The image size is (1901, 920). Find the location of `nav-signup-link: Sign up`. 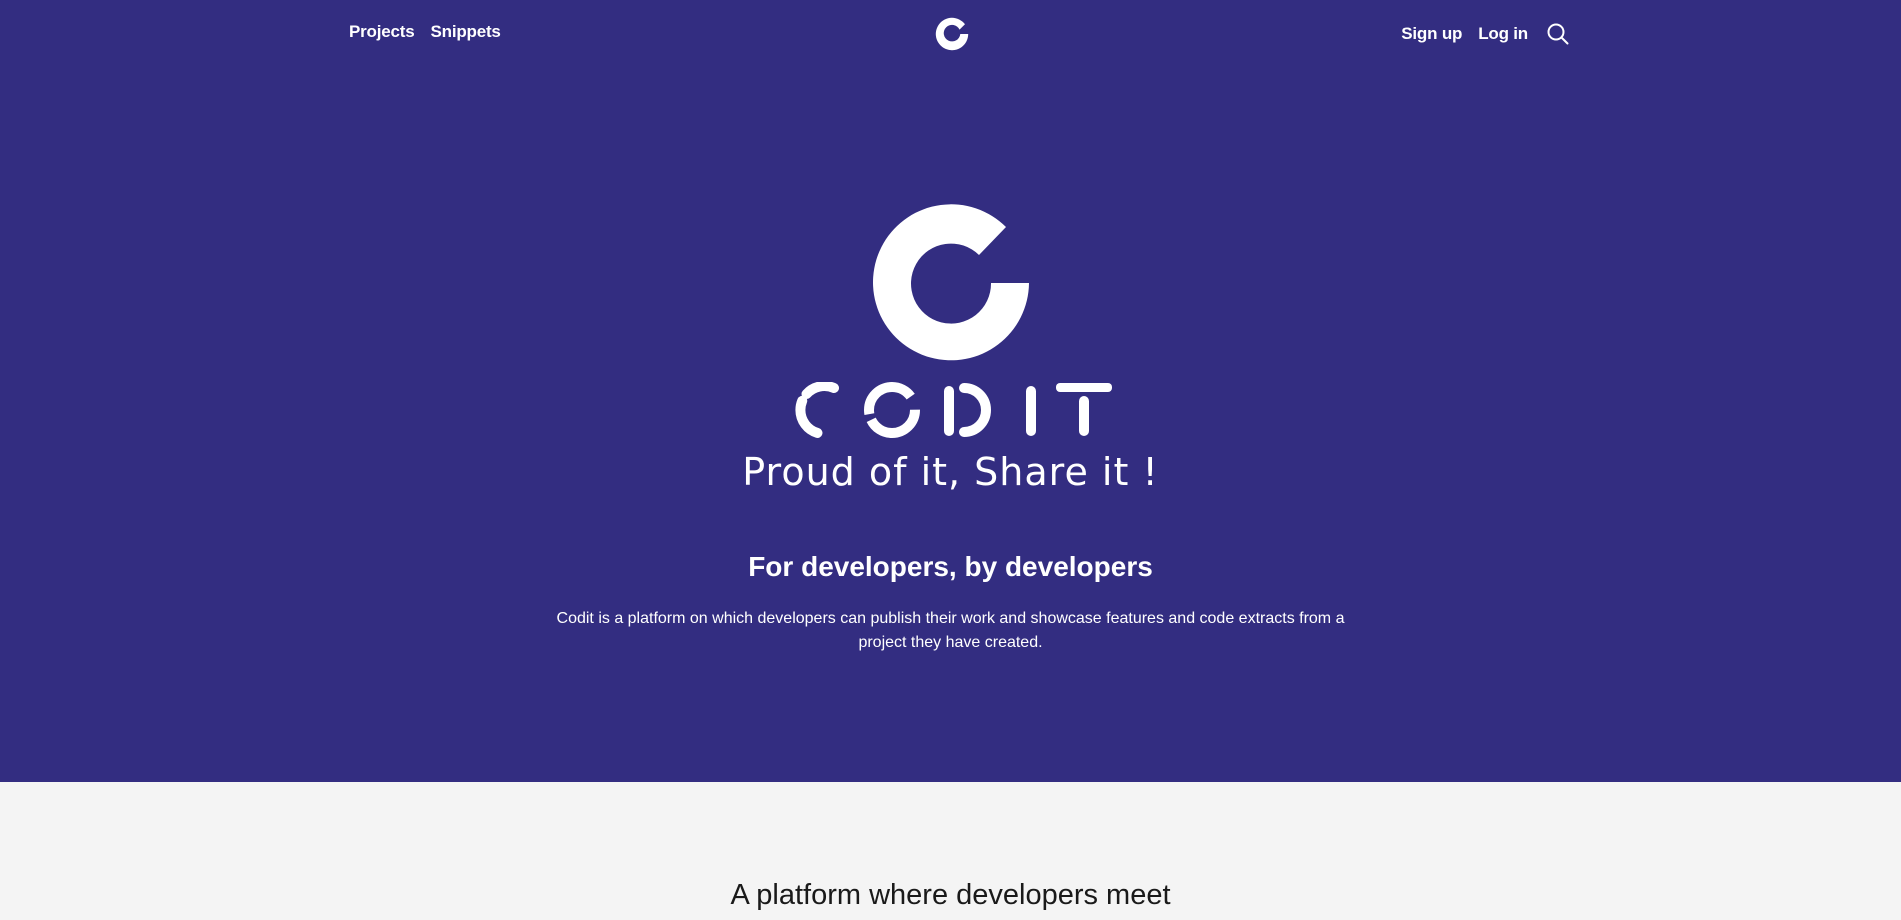

nav-signup-link: Sign up is located at coordinates (1431, 34).